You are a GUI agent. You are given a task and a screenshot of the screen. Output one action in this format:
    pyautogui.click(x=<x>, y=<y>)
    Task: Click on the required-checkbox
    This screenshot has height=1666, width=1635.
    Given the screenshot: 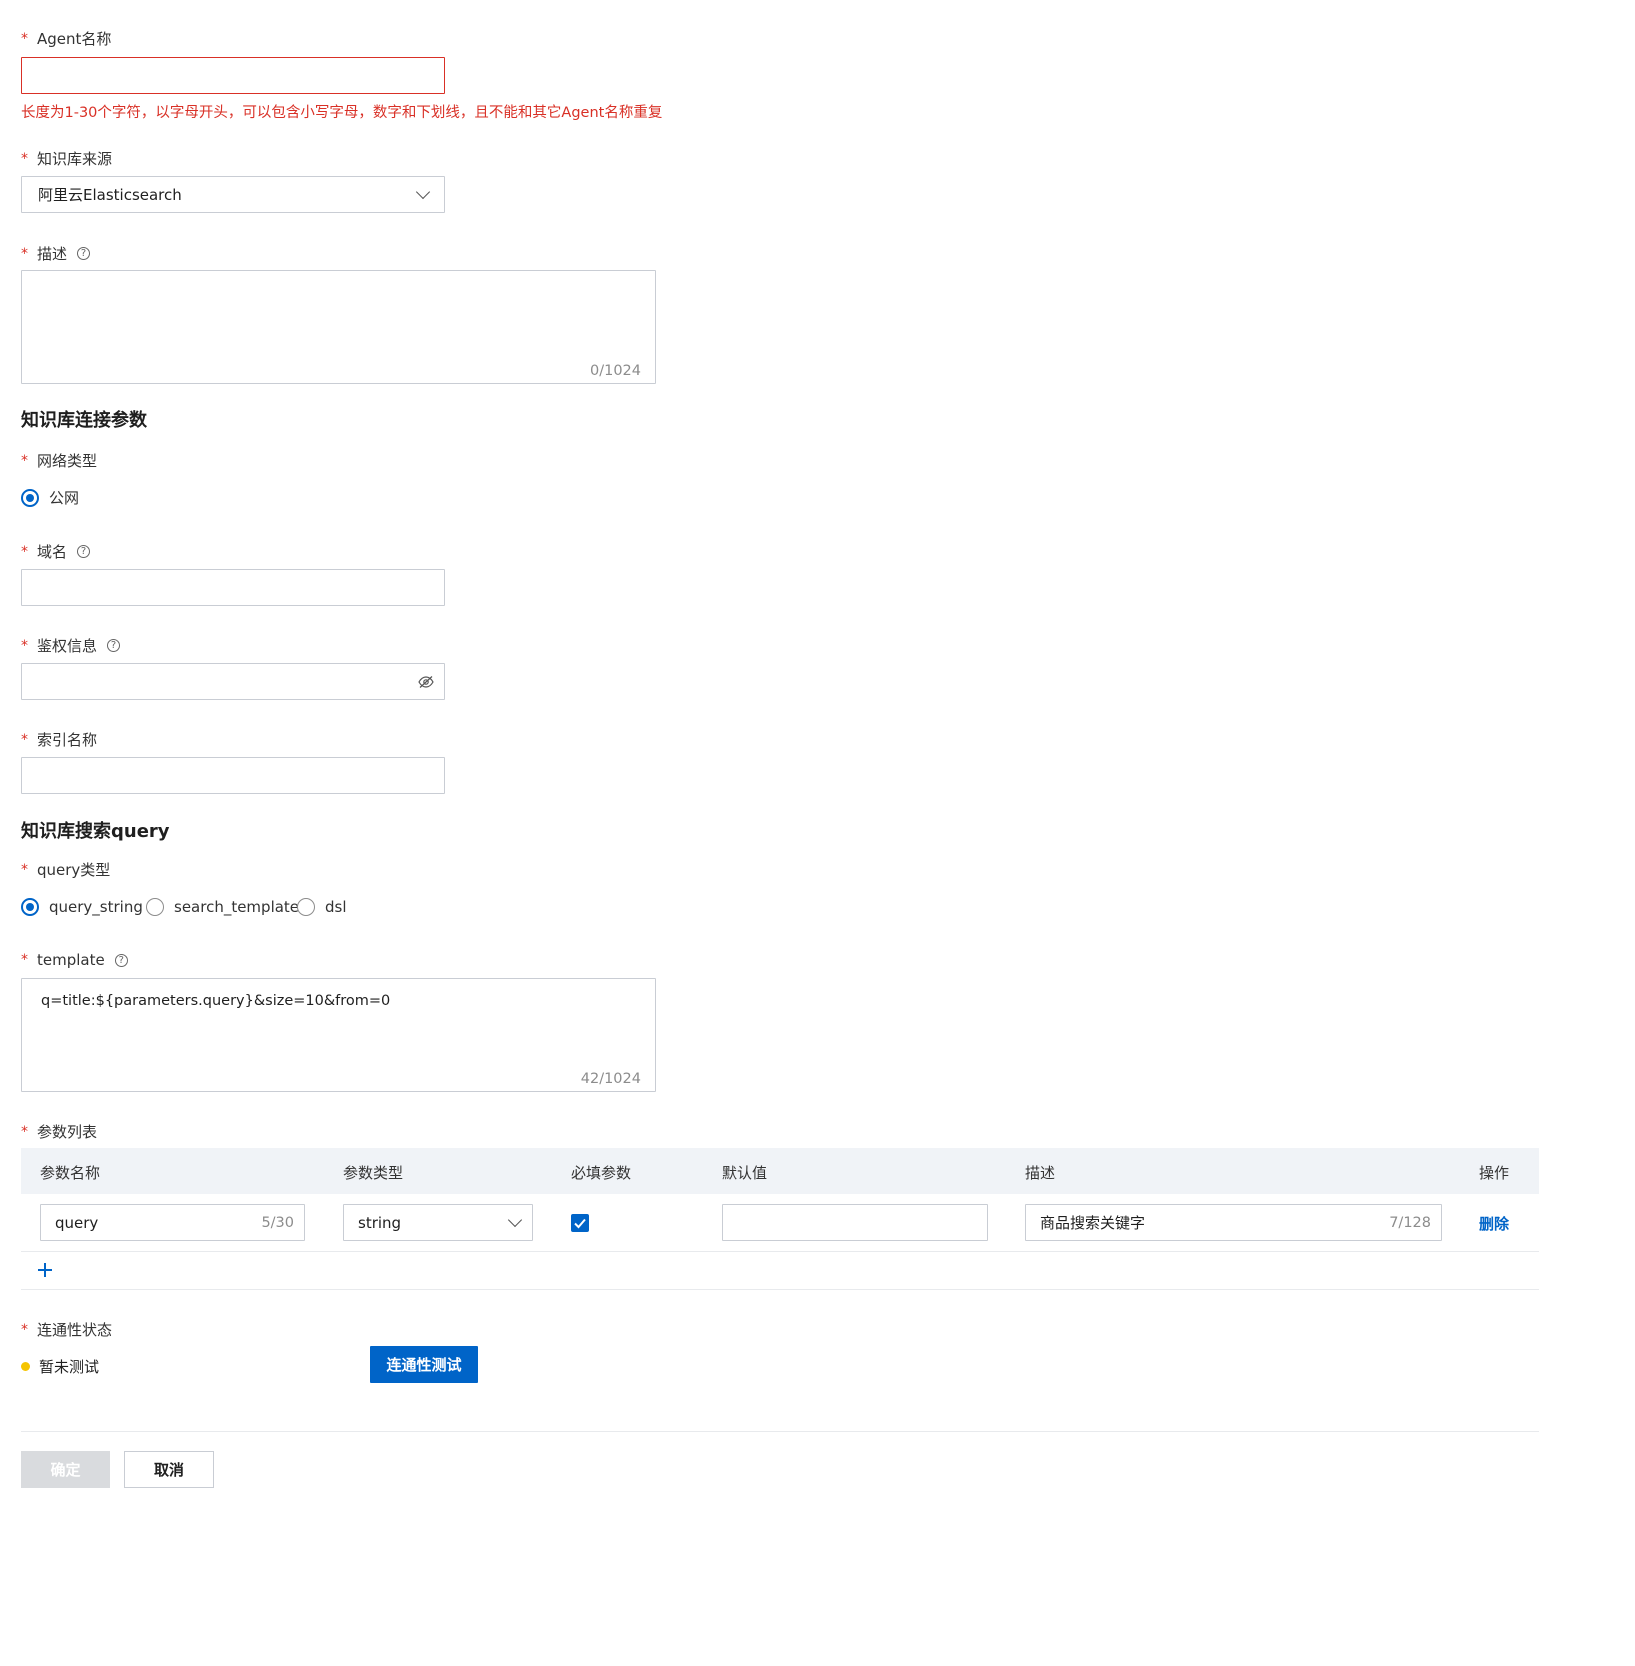 What is the action you would take?
    pyautogui.click(x=580, y=1223)
    